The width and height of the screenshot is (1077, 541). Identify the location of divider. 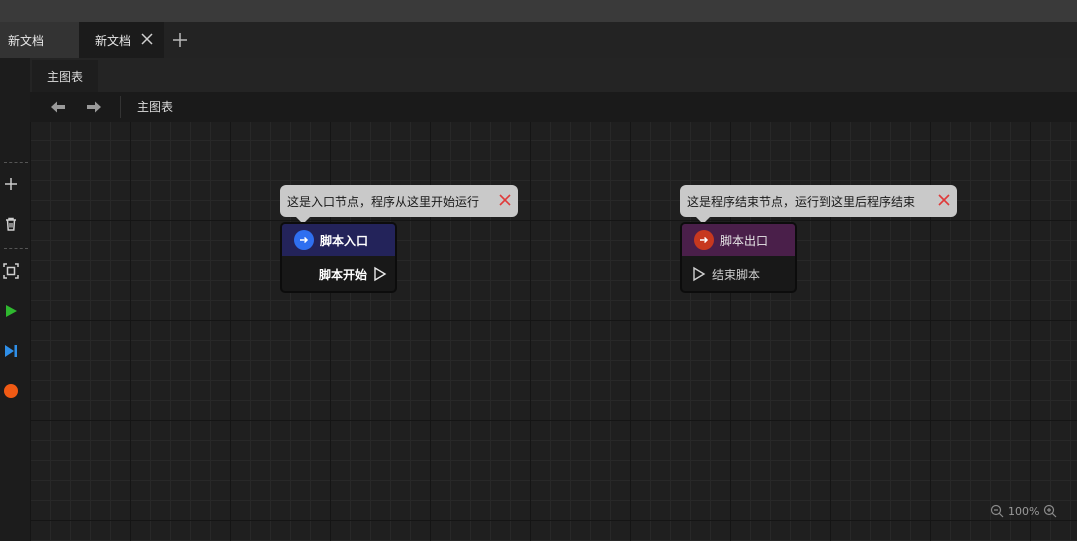
(120, 107).